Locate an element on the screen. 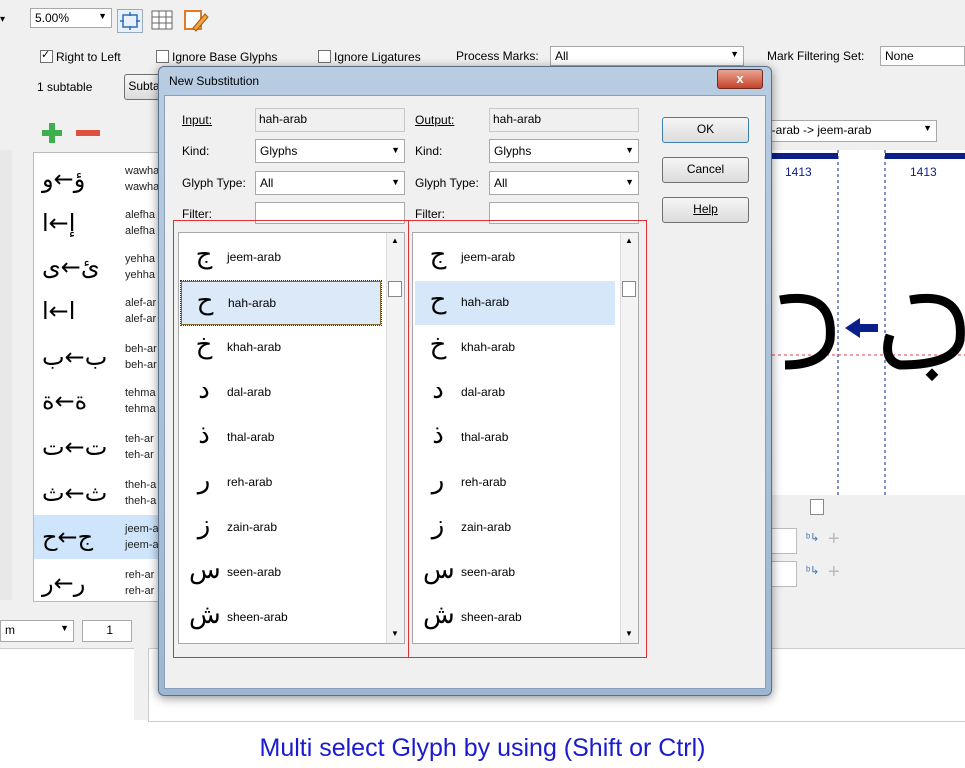  unit-combo: m ▼ is located at coordinates (37, 631).